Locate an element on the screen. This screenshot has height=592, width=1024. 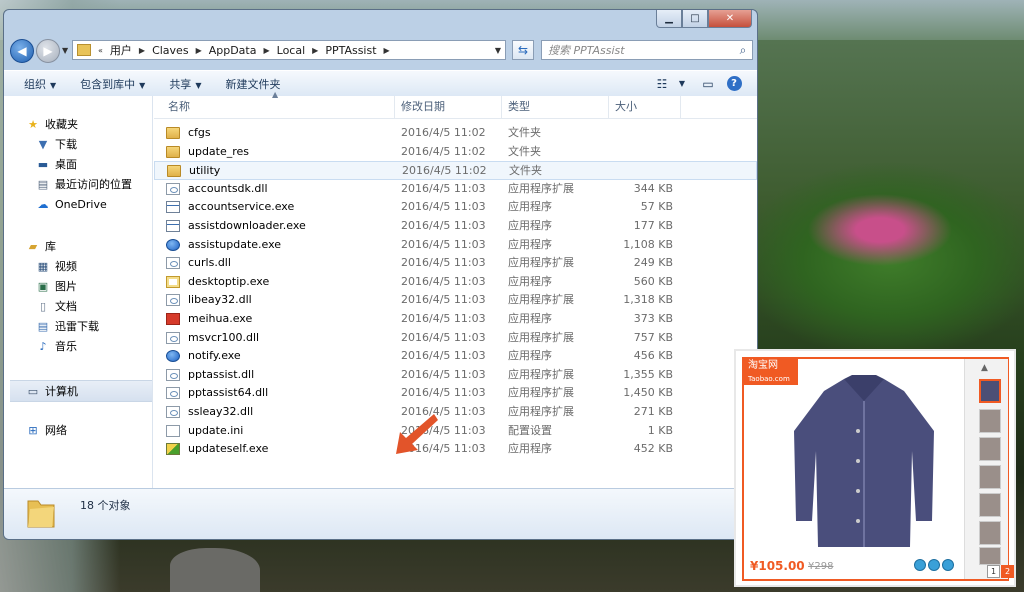
sidebar-item-downloads: ▼ 下载 is located at coordinates (78, 144).